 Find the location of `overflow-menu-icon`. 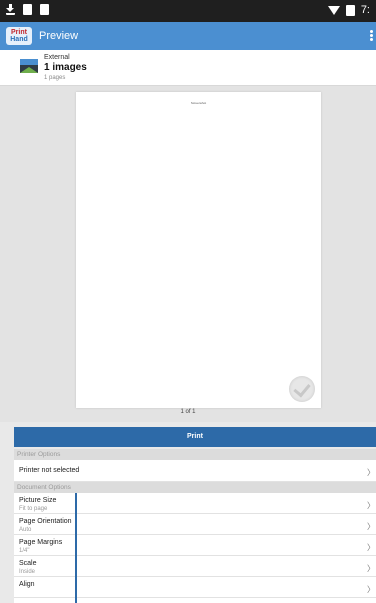

overflow-menu-icon is located at coordinates (372, 36).